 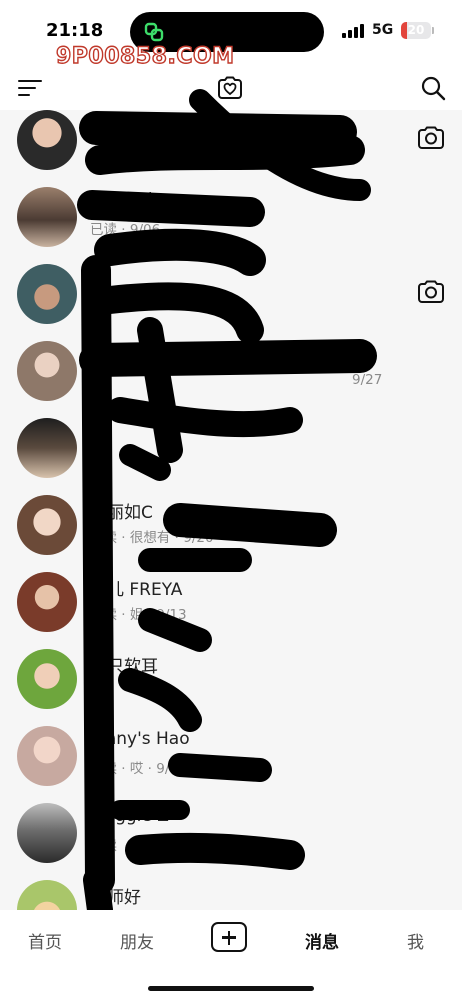 What do you see at coordinates (231, 226) in the screenshot?
I see `conversation-item: JUD Judy 已读 · 9/06` at bounding box center [231, 226].